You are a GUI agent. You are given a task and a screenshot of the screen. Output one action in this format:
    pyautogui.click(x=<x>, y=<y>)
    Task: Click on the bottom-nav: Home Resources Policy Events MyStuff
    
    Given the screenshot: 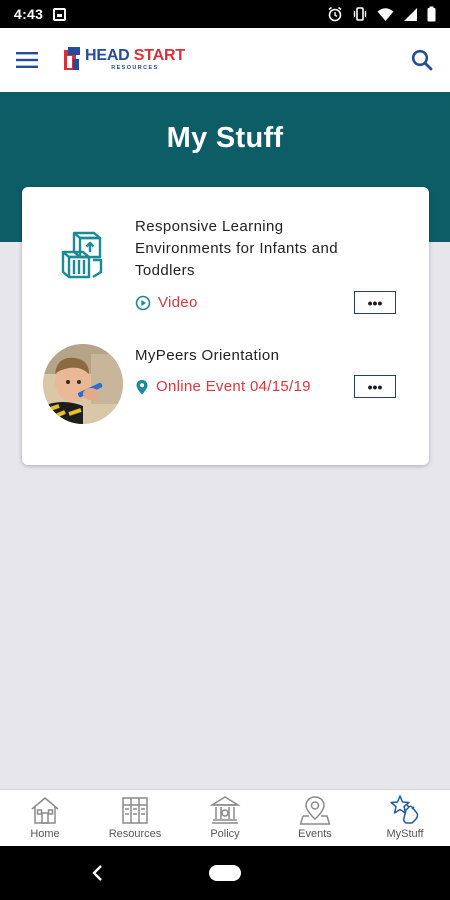 What is the action you would take?
    pyautogui.click(x=225, y=817)
    